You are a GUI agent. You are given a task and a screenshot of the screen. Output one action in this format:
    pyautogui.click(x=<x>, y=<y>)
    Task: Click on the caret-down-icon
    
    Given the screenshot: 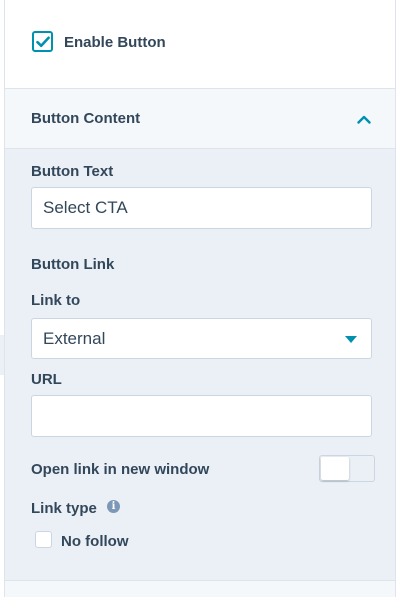 What is the action you would take?
    pyautogui.click(x=351, y=339)
    